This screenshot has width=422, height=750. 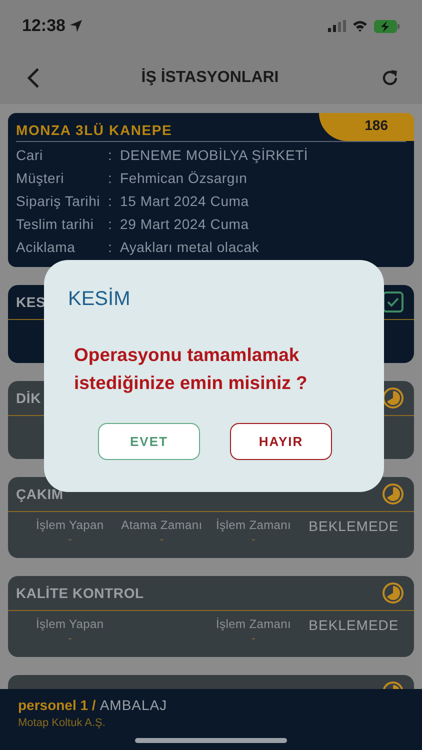 What do you see at coordinates (29, 398) in the screenshot?
I see `station-title: DİK` at bounding box center [29, 398].